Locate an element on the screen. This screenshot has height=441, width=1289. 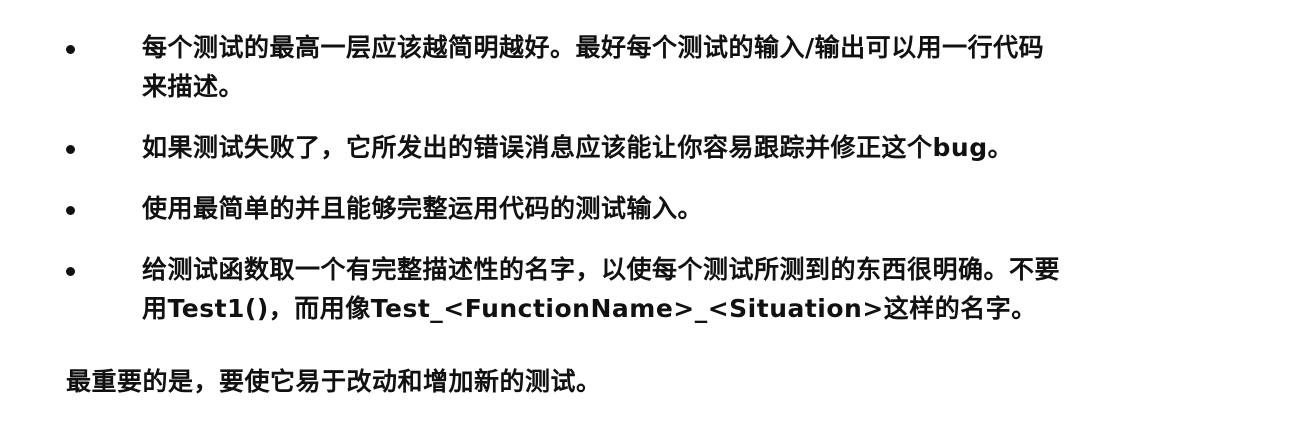
list-item-text: 使用最简单的并且能够完整运用代码的测试输入。 is located at coordinates (423, 208).